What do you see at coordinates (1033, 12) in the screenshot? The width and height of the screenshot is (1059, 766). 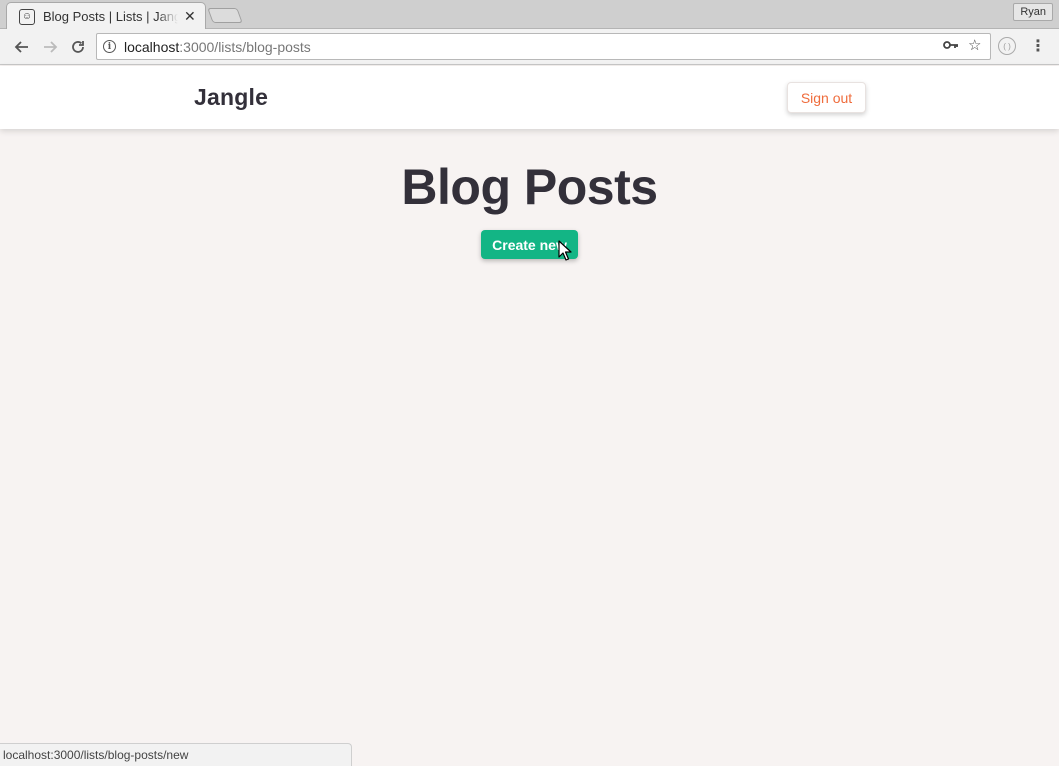 I see `profile-button: Ryan` at bounding box center [1033, 12].